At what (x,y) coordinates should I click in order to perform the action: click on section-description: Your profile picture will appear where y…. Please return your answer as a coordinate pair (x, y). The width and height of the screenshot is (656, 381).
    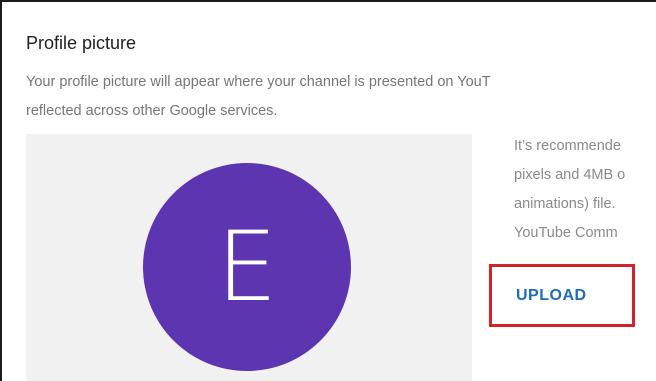
    Looking at the image, I should click on (341, 97).